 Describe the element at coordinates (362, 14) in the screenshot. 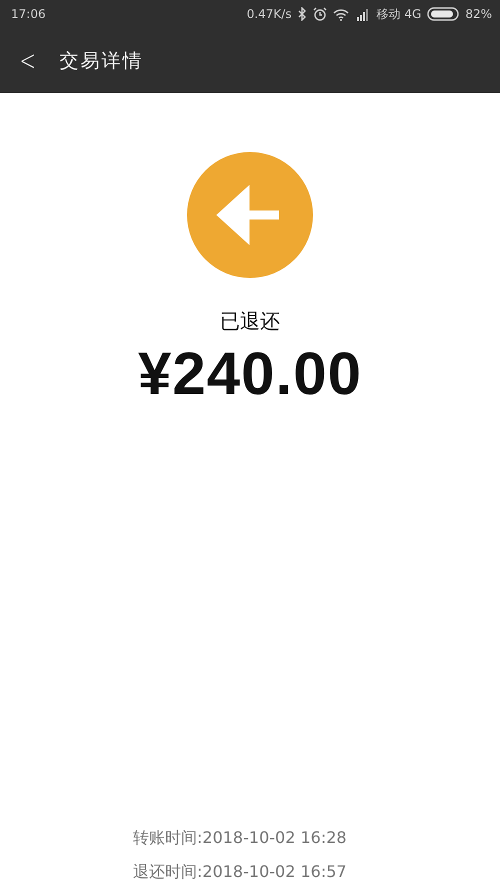

I see `signal-icon` at that location.